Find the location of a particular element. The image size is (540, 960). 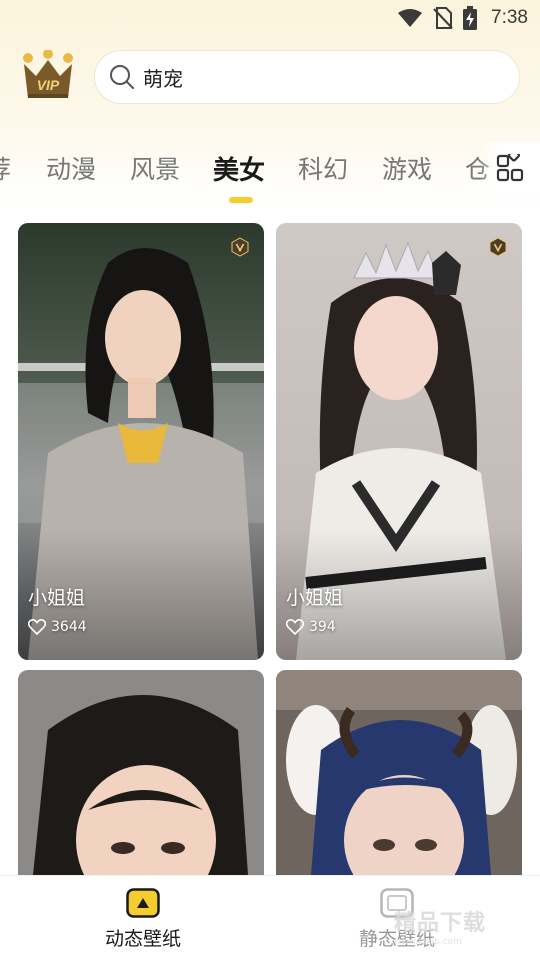

status-time: 7:38 is located at coordinates (509, 17).